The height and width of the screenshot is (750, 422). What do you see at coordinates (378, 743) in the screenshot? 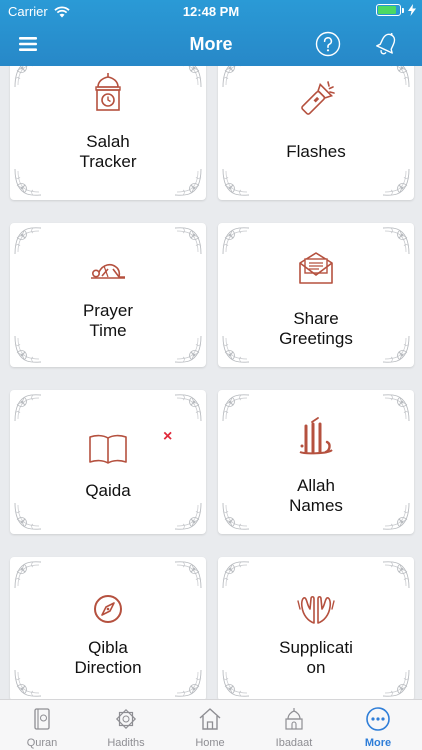
I see `tab-label: More` at bounding box center [378, 743].